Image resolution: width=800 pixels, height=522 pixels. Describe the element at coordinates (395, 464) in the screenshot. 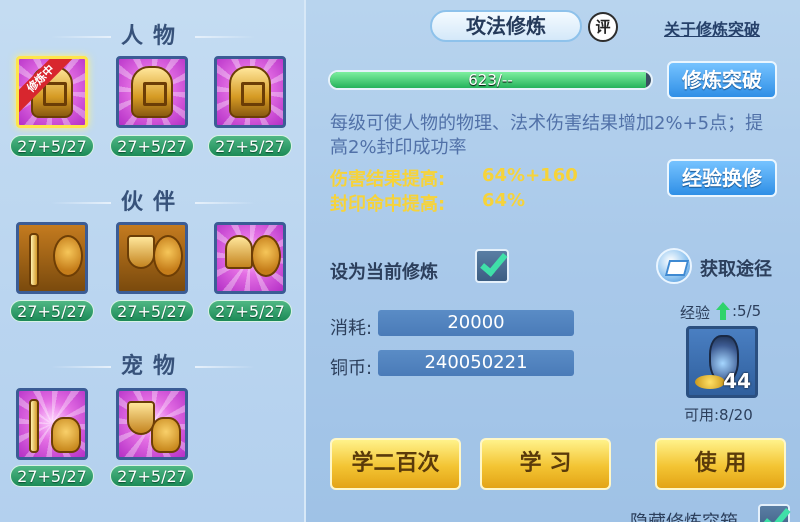

I see `learn-hundred-button: 学二百次` at that location.